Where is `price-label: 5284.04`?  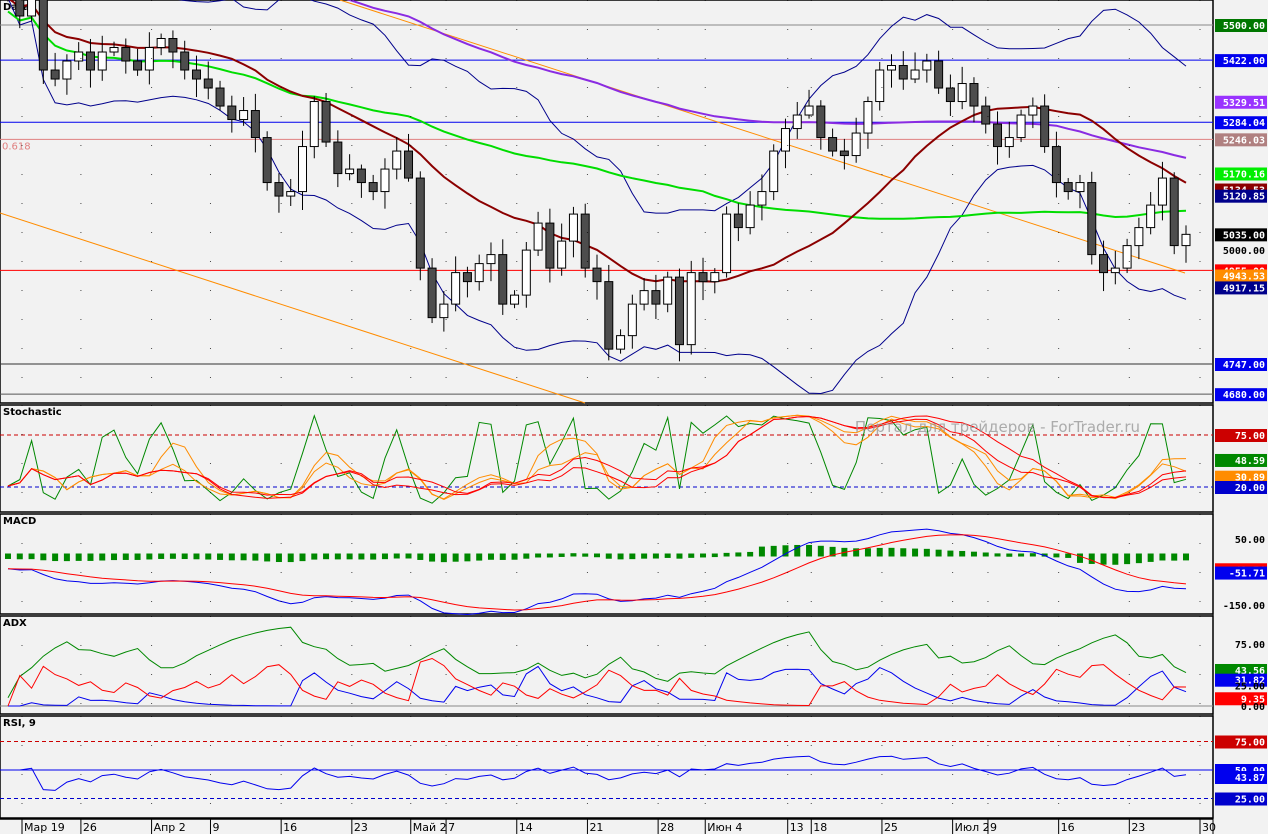
price-label: 5284.04 is located at coordinates (1244, 123).